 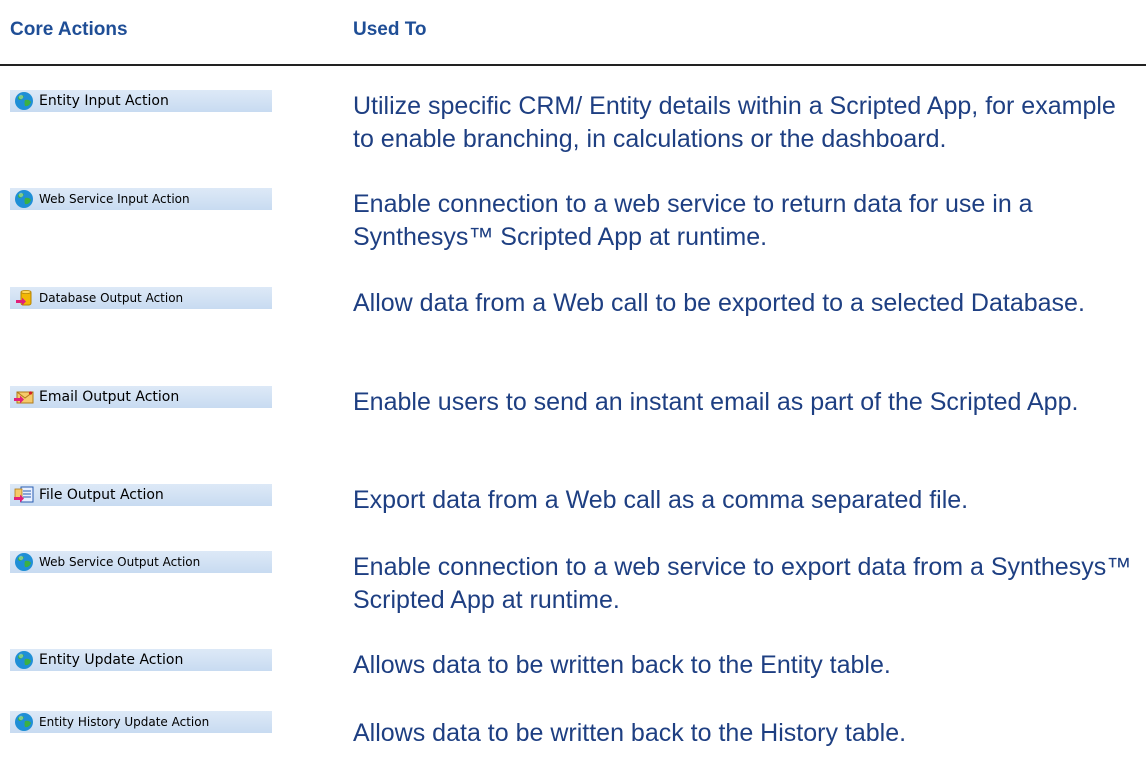 I want to click on envelope-icon, so click(x=24, y=397).